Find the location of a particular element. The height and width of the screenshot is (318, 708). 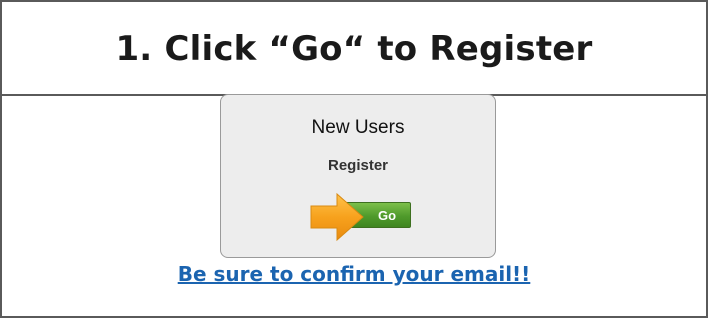

confirm-email-link: Be sure to confirm your email!! is located at coordinates (354, 274).